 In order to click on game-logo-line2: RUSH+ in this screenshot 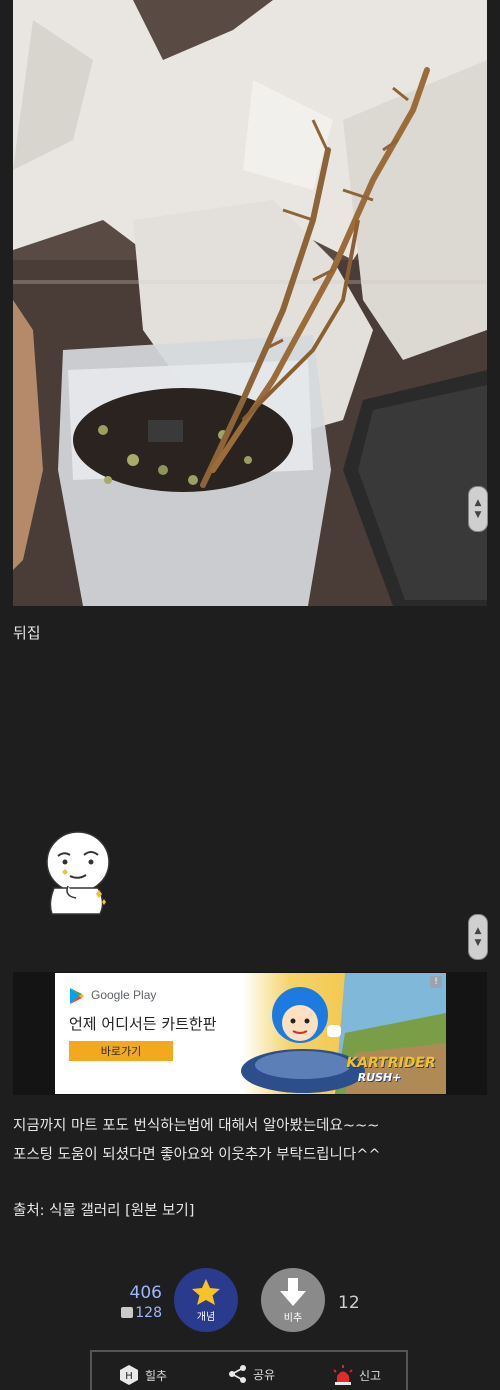, I will do `click(379, 1077)`.